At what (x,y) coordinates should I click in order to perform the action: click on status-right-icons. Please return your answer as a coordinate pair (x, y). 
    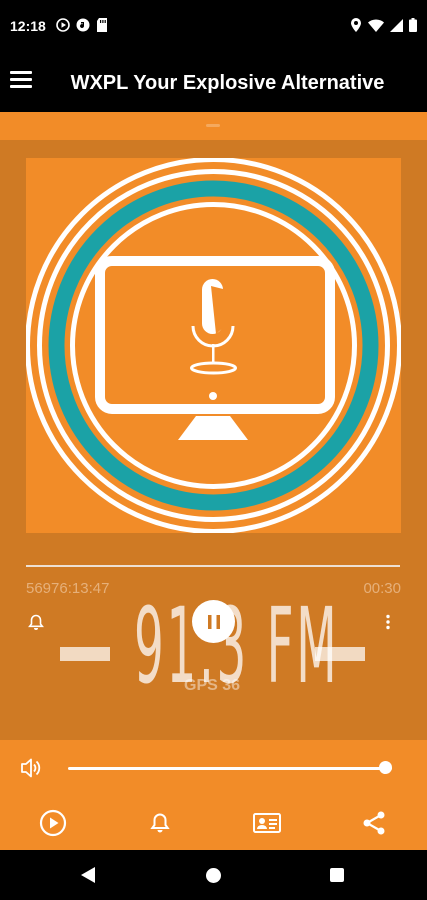
    Looking at the image, I should click on (383, 25).